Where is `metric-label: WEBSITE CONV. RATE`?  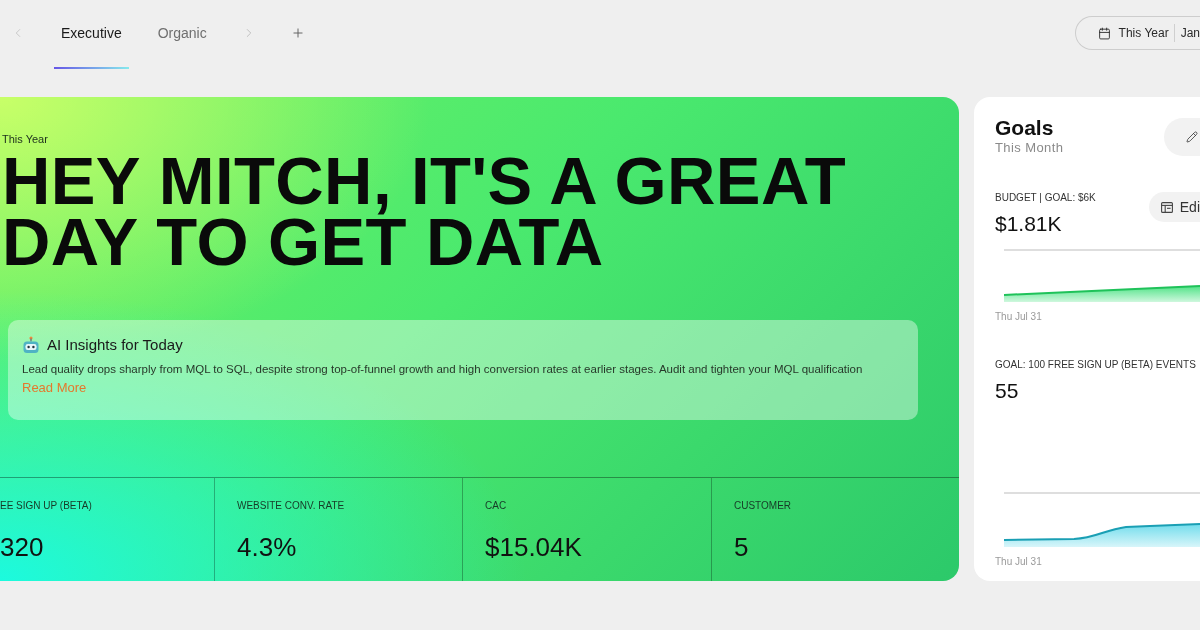 metric-label: WEBSITE CONV. RATE is located at coordinates (291, 506).